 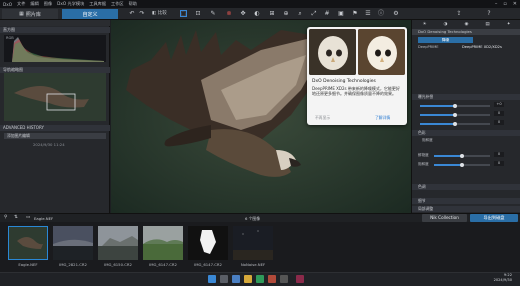 I want to click on system-clock: 9:22 2024/9/30, so click(x=503, y=278).